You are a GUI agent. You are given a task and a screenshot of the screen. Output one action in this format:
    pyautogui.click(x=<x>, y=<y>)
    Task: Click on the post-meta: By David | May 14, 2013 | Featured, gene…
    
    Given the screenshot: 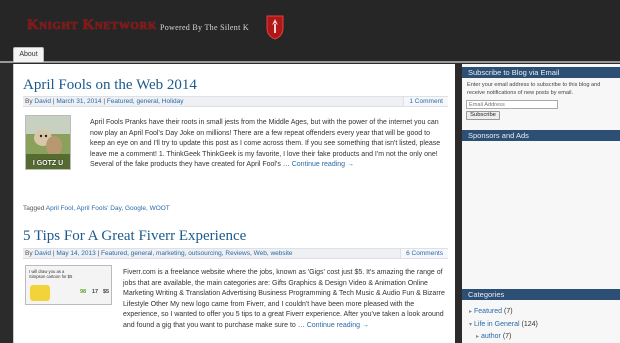 What is the action you would take?
    pyautogui.click(x=235, y=253)
    